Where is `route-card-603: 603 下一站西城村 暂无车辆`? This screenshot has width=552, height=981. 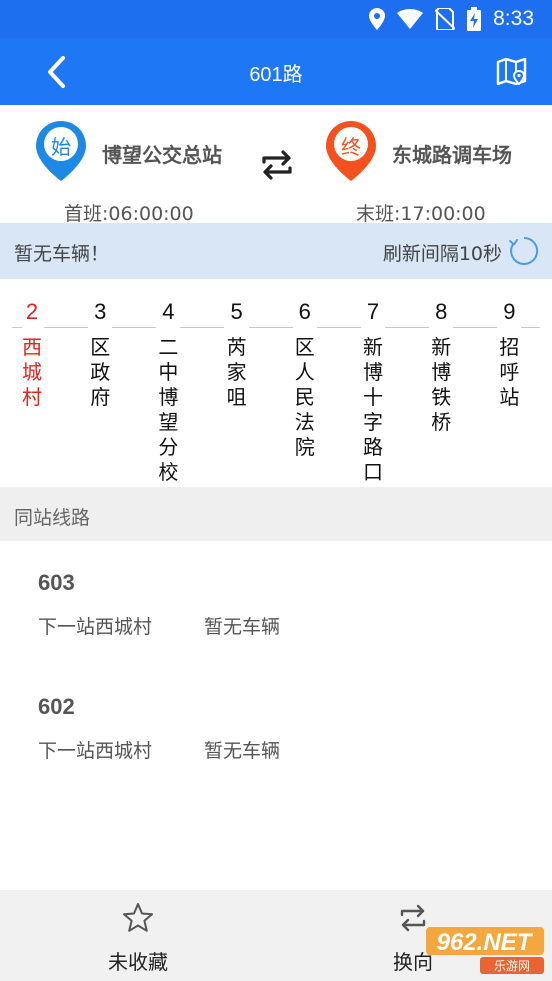
route-card-603: 603 下一站西城村 暂无车辆 is located at coordinates (276, 625).